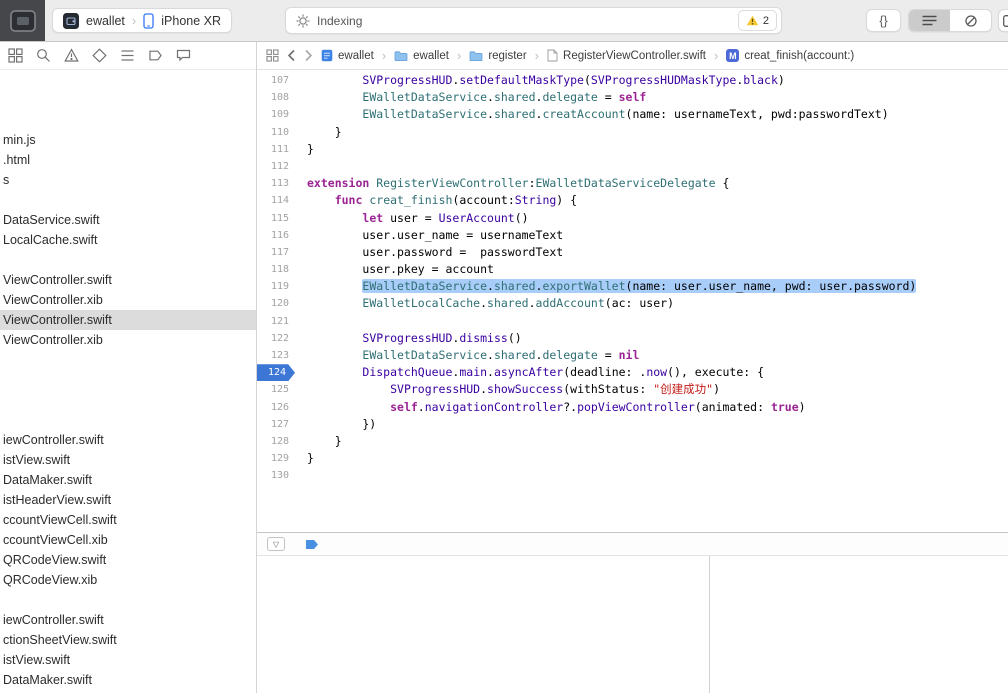  I want to click on code-line: 130, so click(632, 475).